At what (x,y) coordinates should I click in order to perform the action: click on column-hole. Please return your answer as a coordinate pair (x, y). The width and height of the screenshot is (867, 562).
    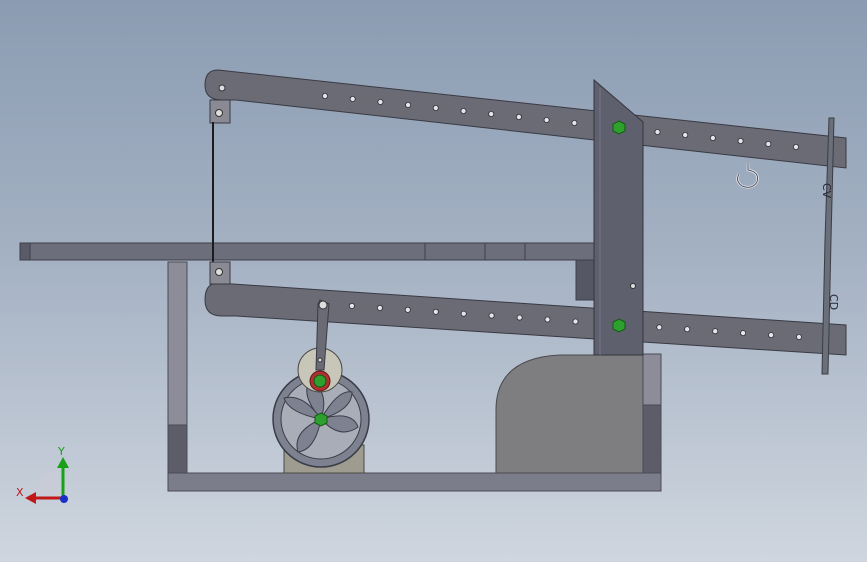
    Looking at the image, I should click on (633, 286).